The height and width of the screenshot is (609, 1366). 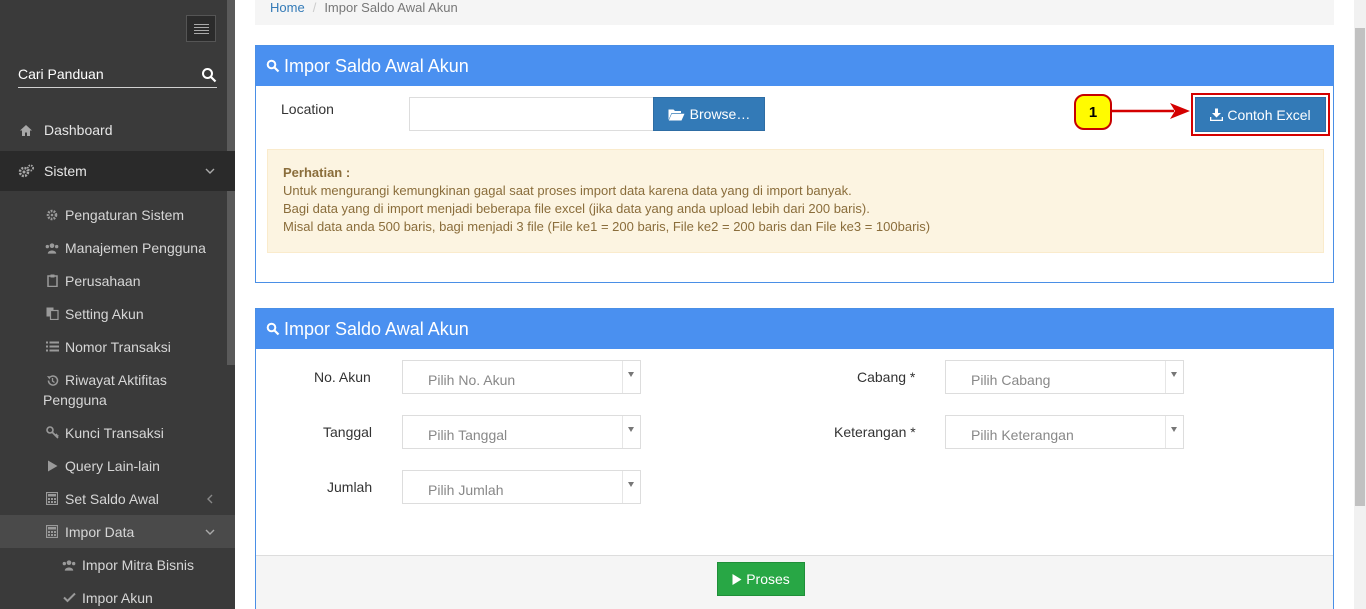 I want to click on proses-button: Proses, so click(x=761, y=579).